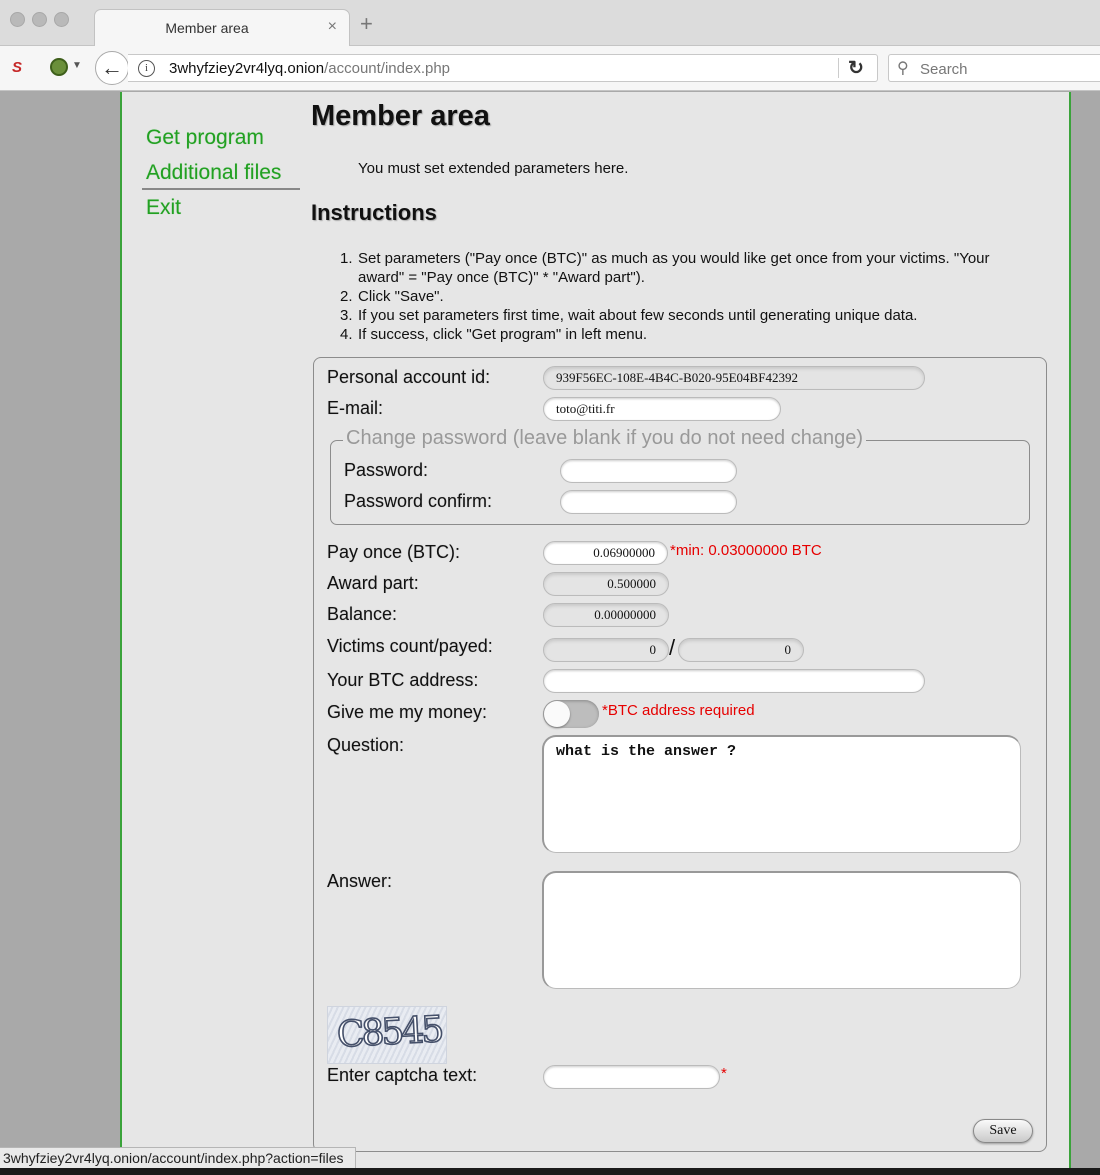 This screenshot has width=1100, height=1175. I want to click on victims-label: Victims count/payed:, so click(410, 646).